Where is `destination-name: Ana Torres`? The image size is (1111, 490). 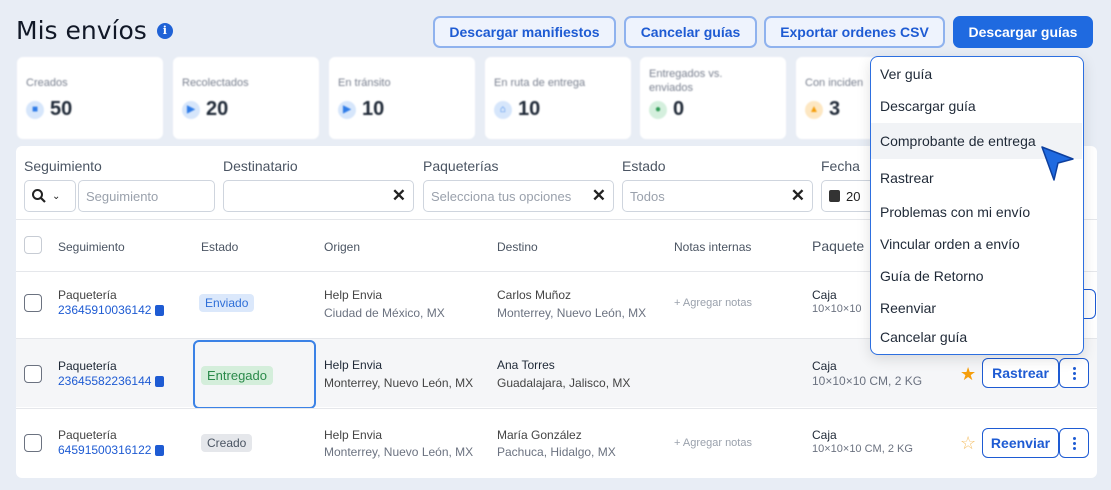
destination-name: Ana Torres is located at coordinates (526, 365).